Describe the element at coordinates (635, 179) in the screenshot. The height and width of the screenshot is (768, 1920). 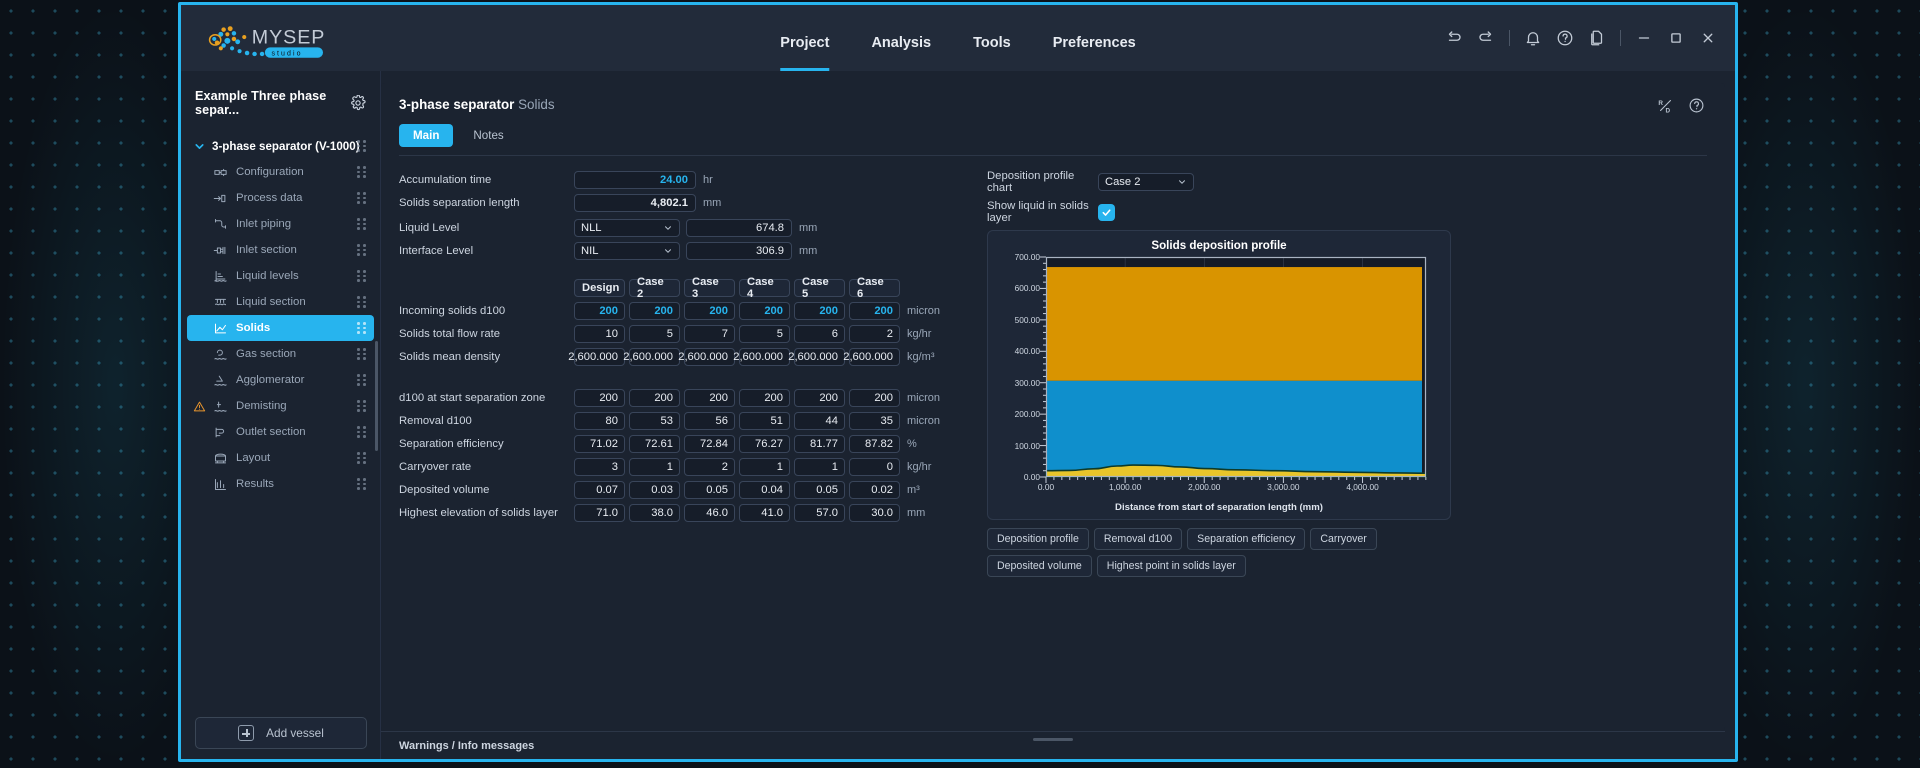
I see `accumulation-time-input: 24.00` at that location.